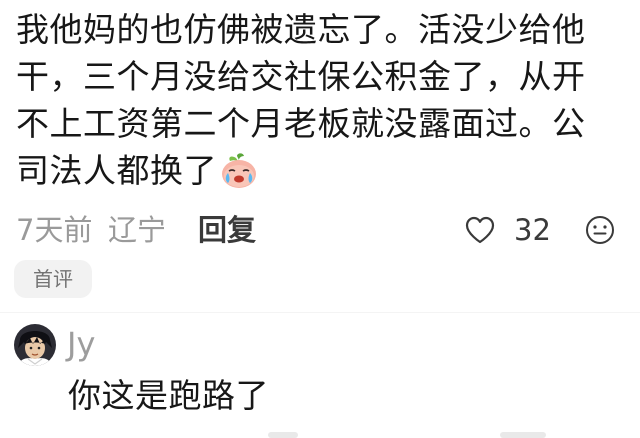  I want to click on avatar, so click(35, 345).